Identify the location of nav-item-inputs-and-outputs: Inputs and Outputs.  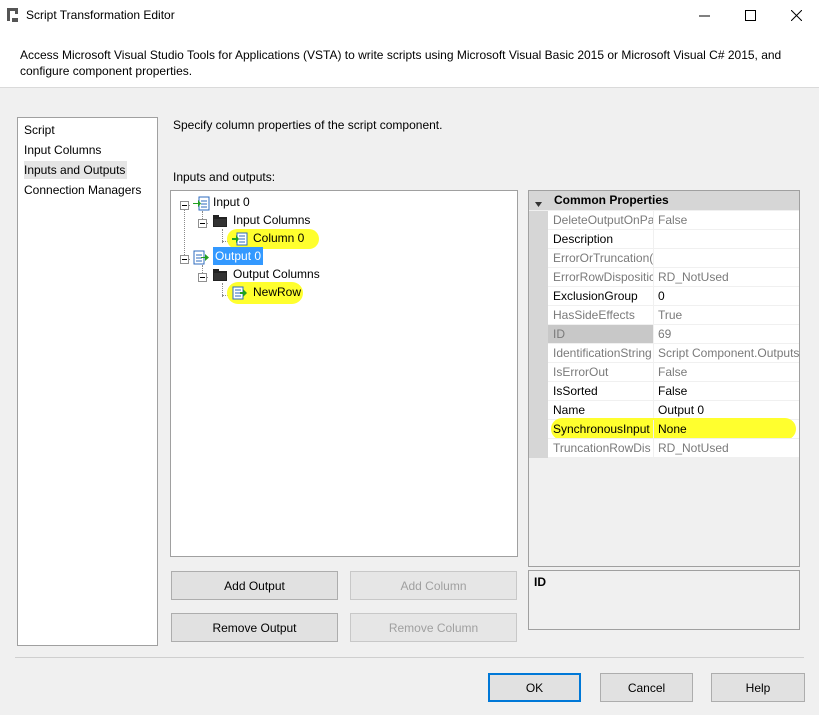
(76, 170).